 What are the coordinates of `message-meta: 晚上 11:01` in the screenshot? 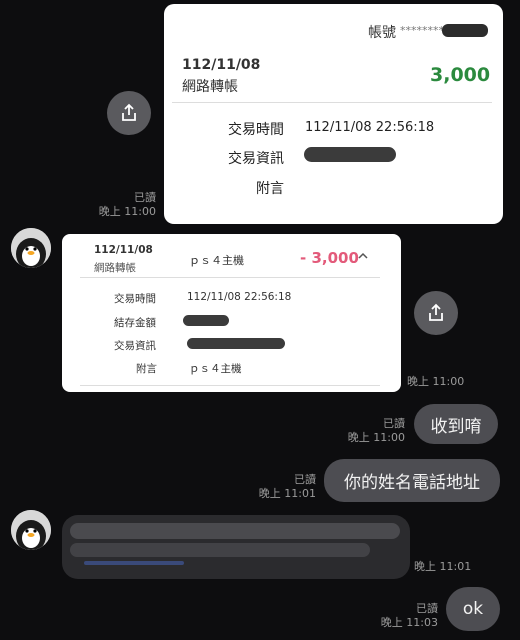 It's located at (444, 567).